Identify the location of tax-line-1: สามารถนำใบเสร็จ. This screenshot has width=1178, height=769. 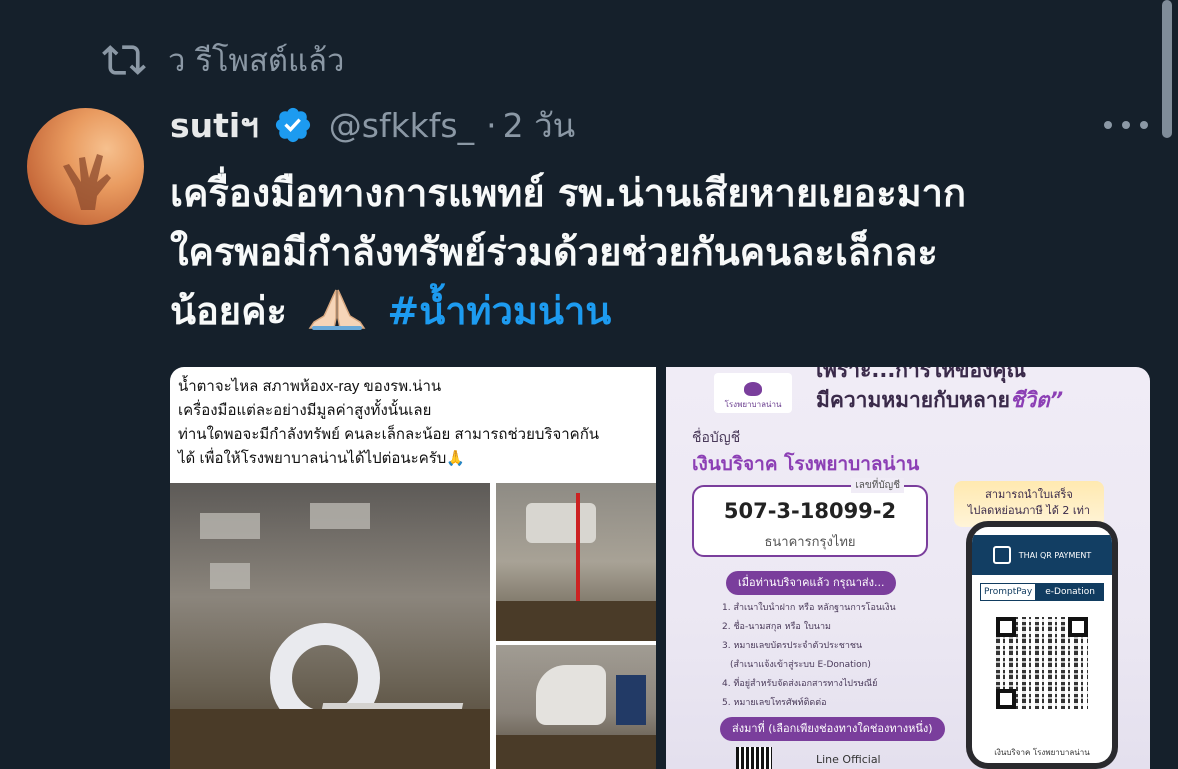
(1029, 494).